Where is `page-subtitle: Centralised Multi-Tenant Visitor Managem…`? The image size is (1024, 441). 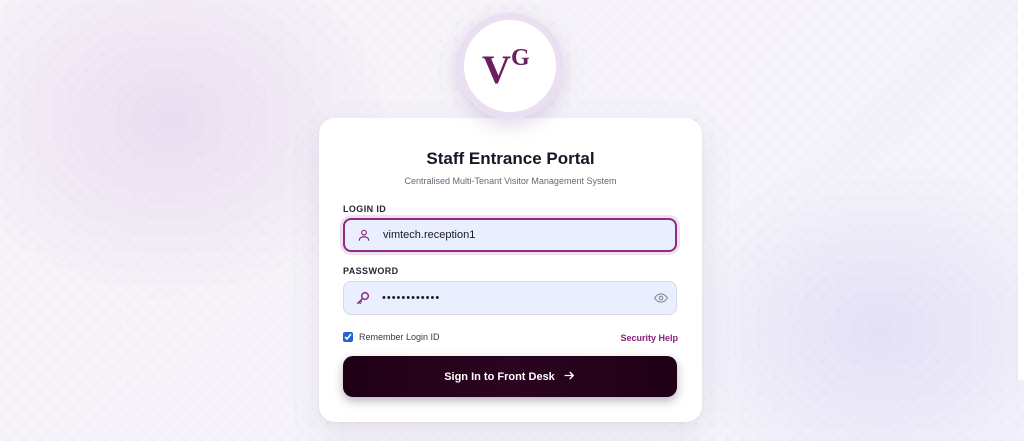 page-subtitle: Centralised Multi-Tenant Visitor Managem… is located at coordinates (510, 181).